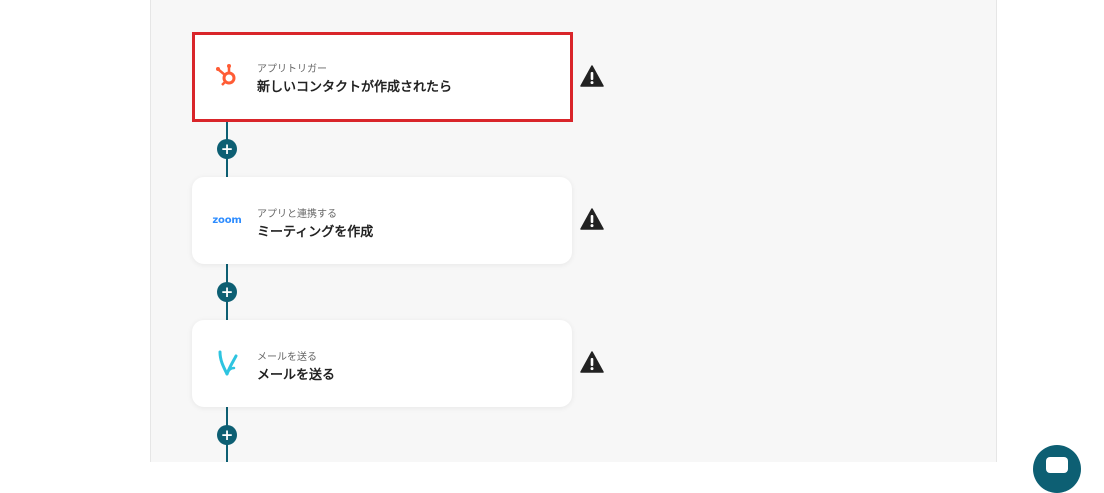  What do you see at coordinates (227, 363) in the screenshot?
I see `yoom-mail-icon` at bounding box center [227, 363].